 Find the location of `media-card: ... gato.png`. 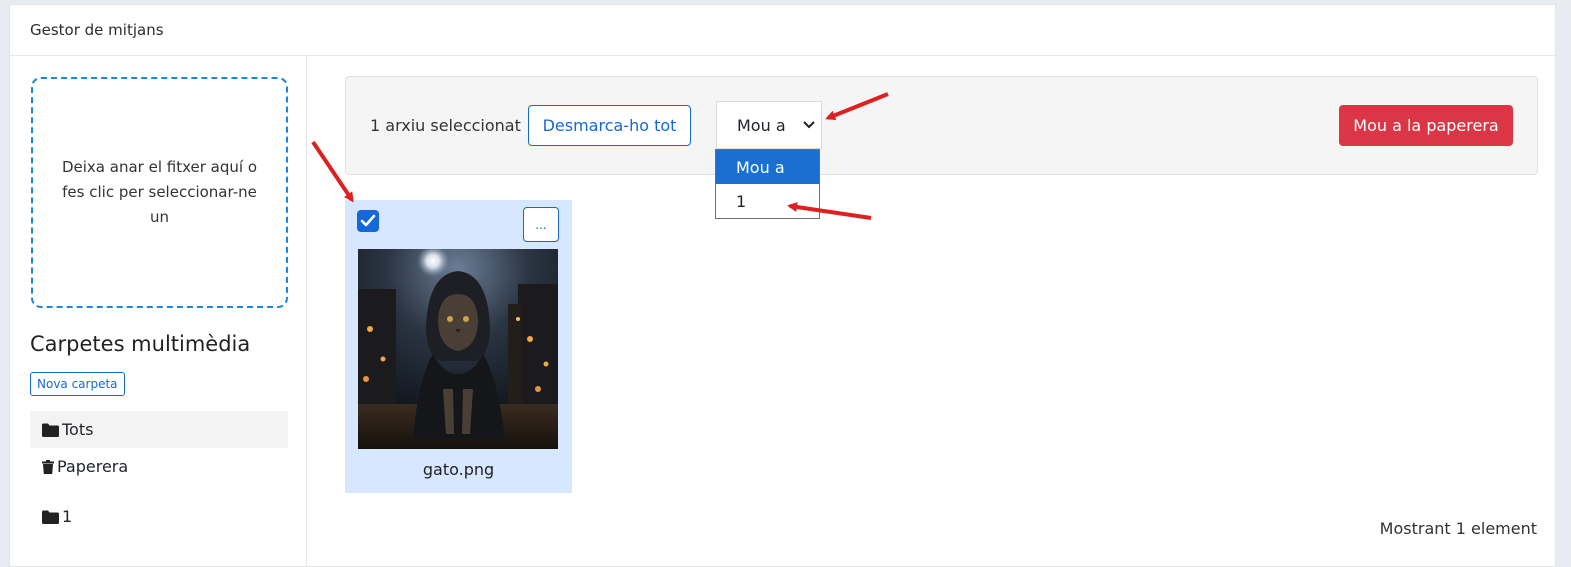

media-card: ... gato.png is located at coordinates (458, 346).